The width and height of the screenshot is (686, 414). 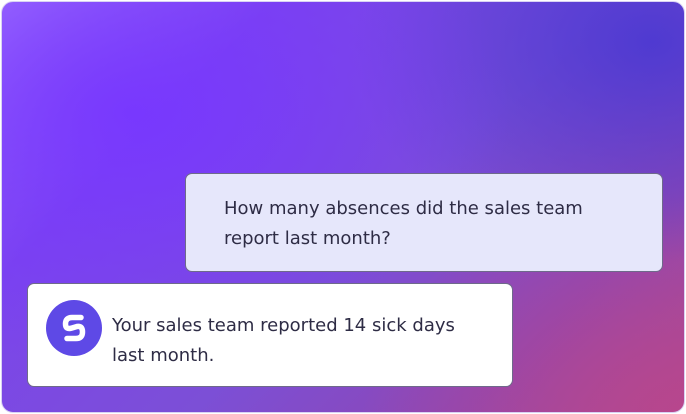 I want to click on assistant-logo-icon, so click(x=74, y=328).